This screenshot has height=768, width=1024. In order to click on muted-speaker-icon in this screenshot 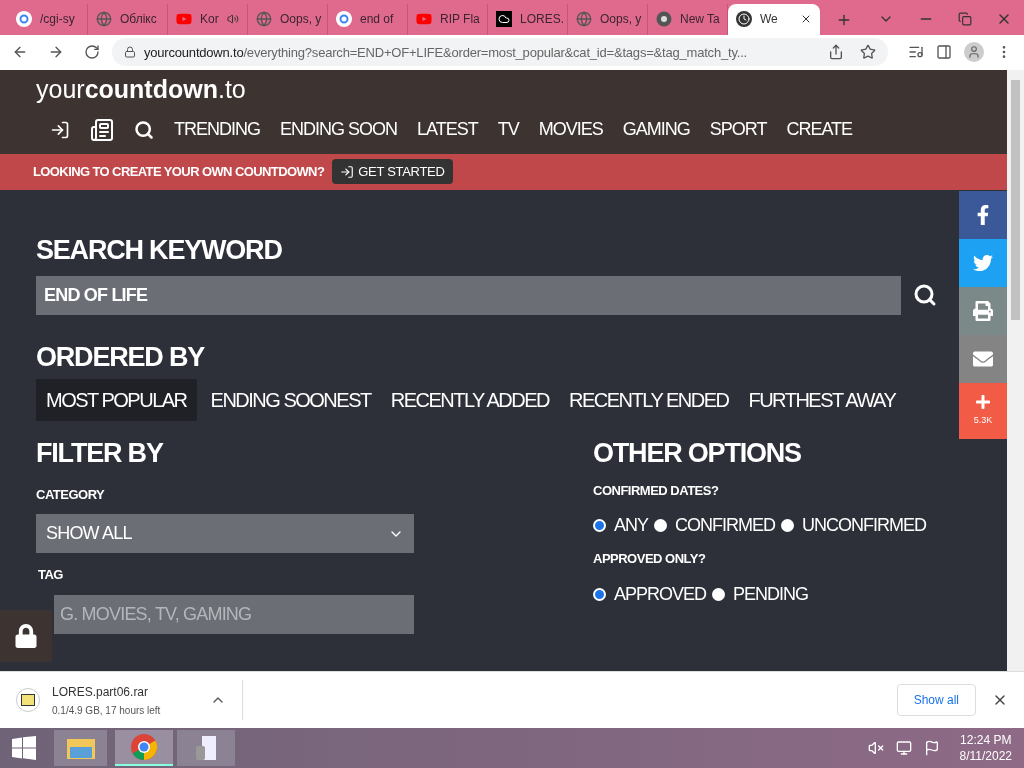, I will do `click(875, 748)`.